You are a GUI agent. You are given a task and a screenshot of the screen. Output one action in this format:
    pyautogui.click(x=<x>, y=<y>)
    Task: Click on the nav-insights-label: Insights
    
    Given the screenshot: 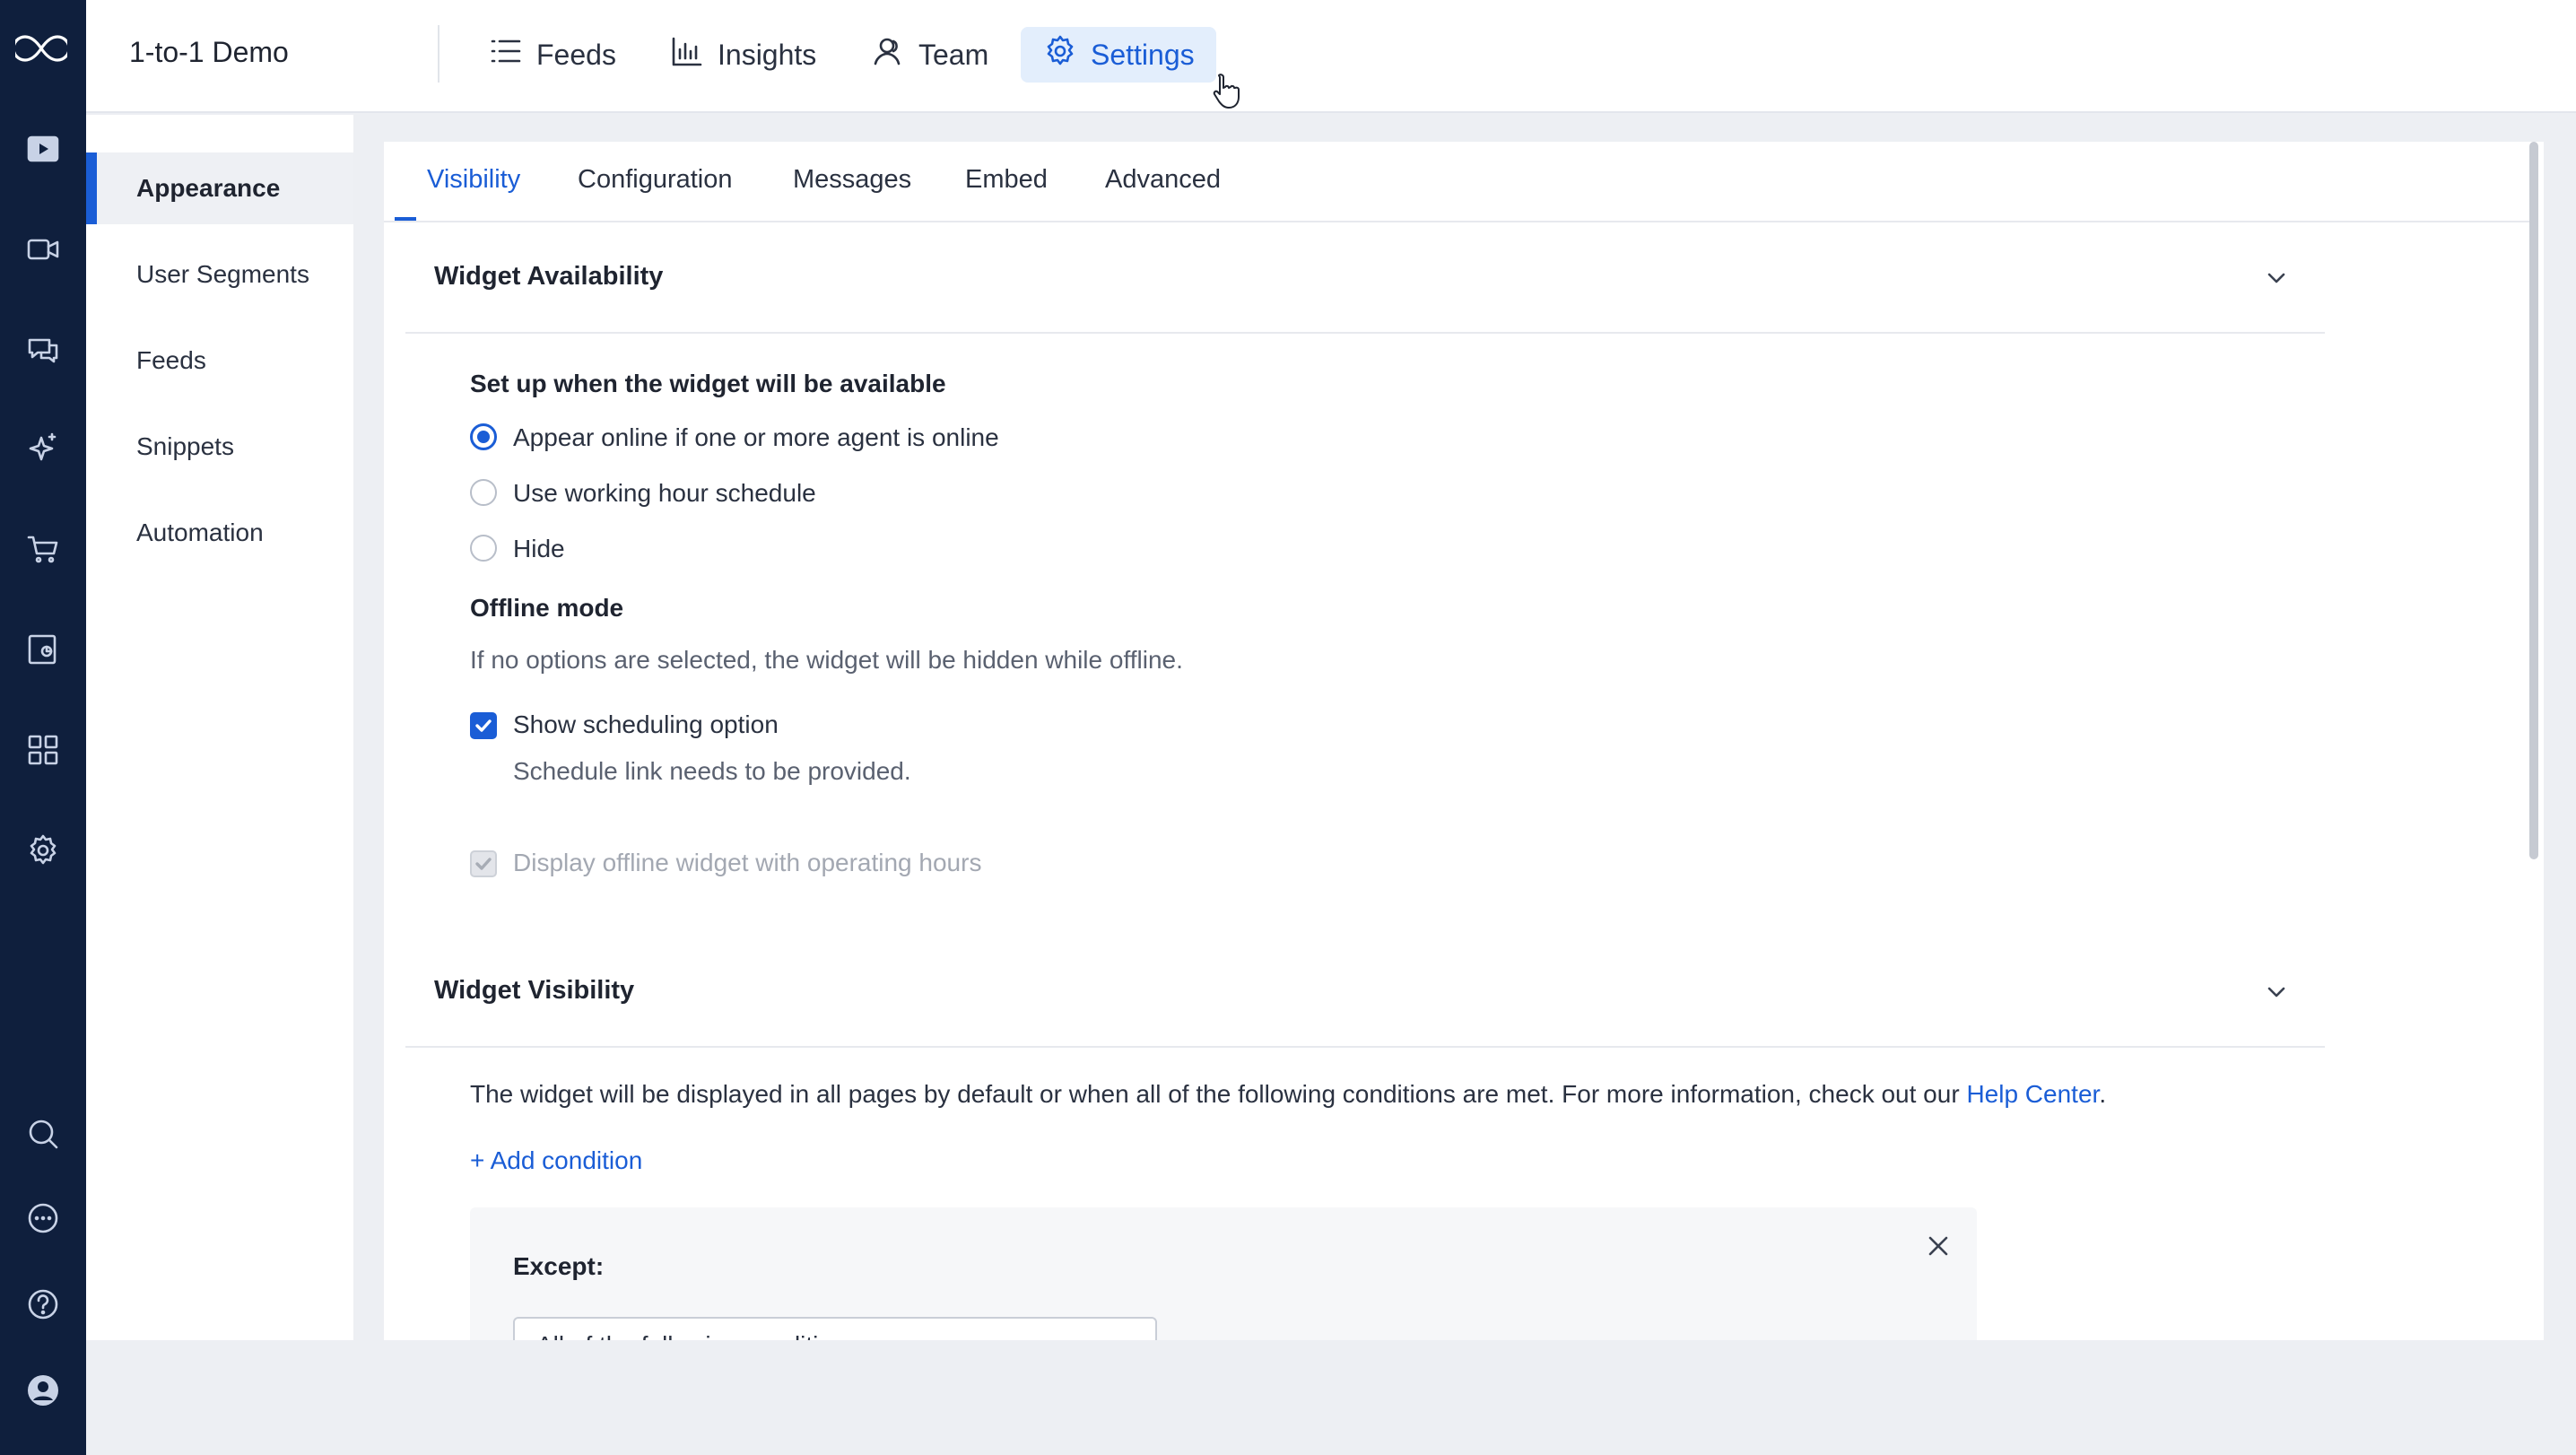 What is the action you would take?
    pyautogui.click(x=767, y=54)
    